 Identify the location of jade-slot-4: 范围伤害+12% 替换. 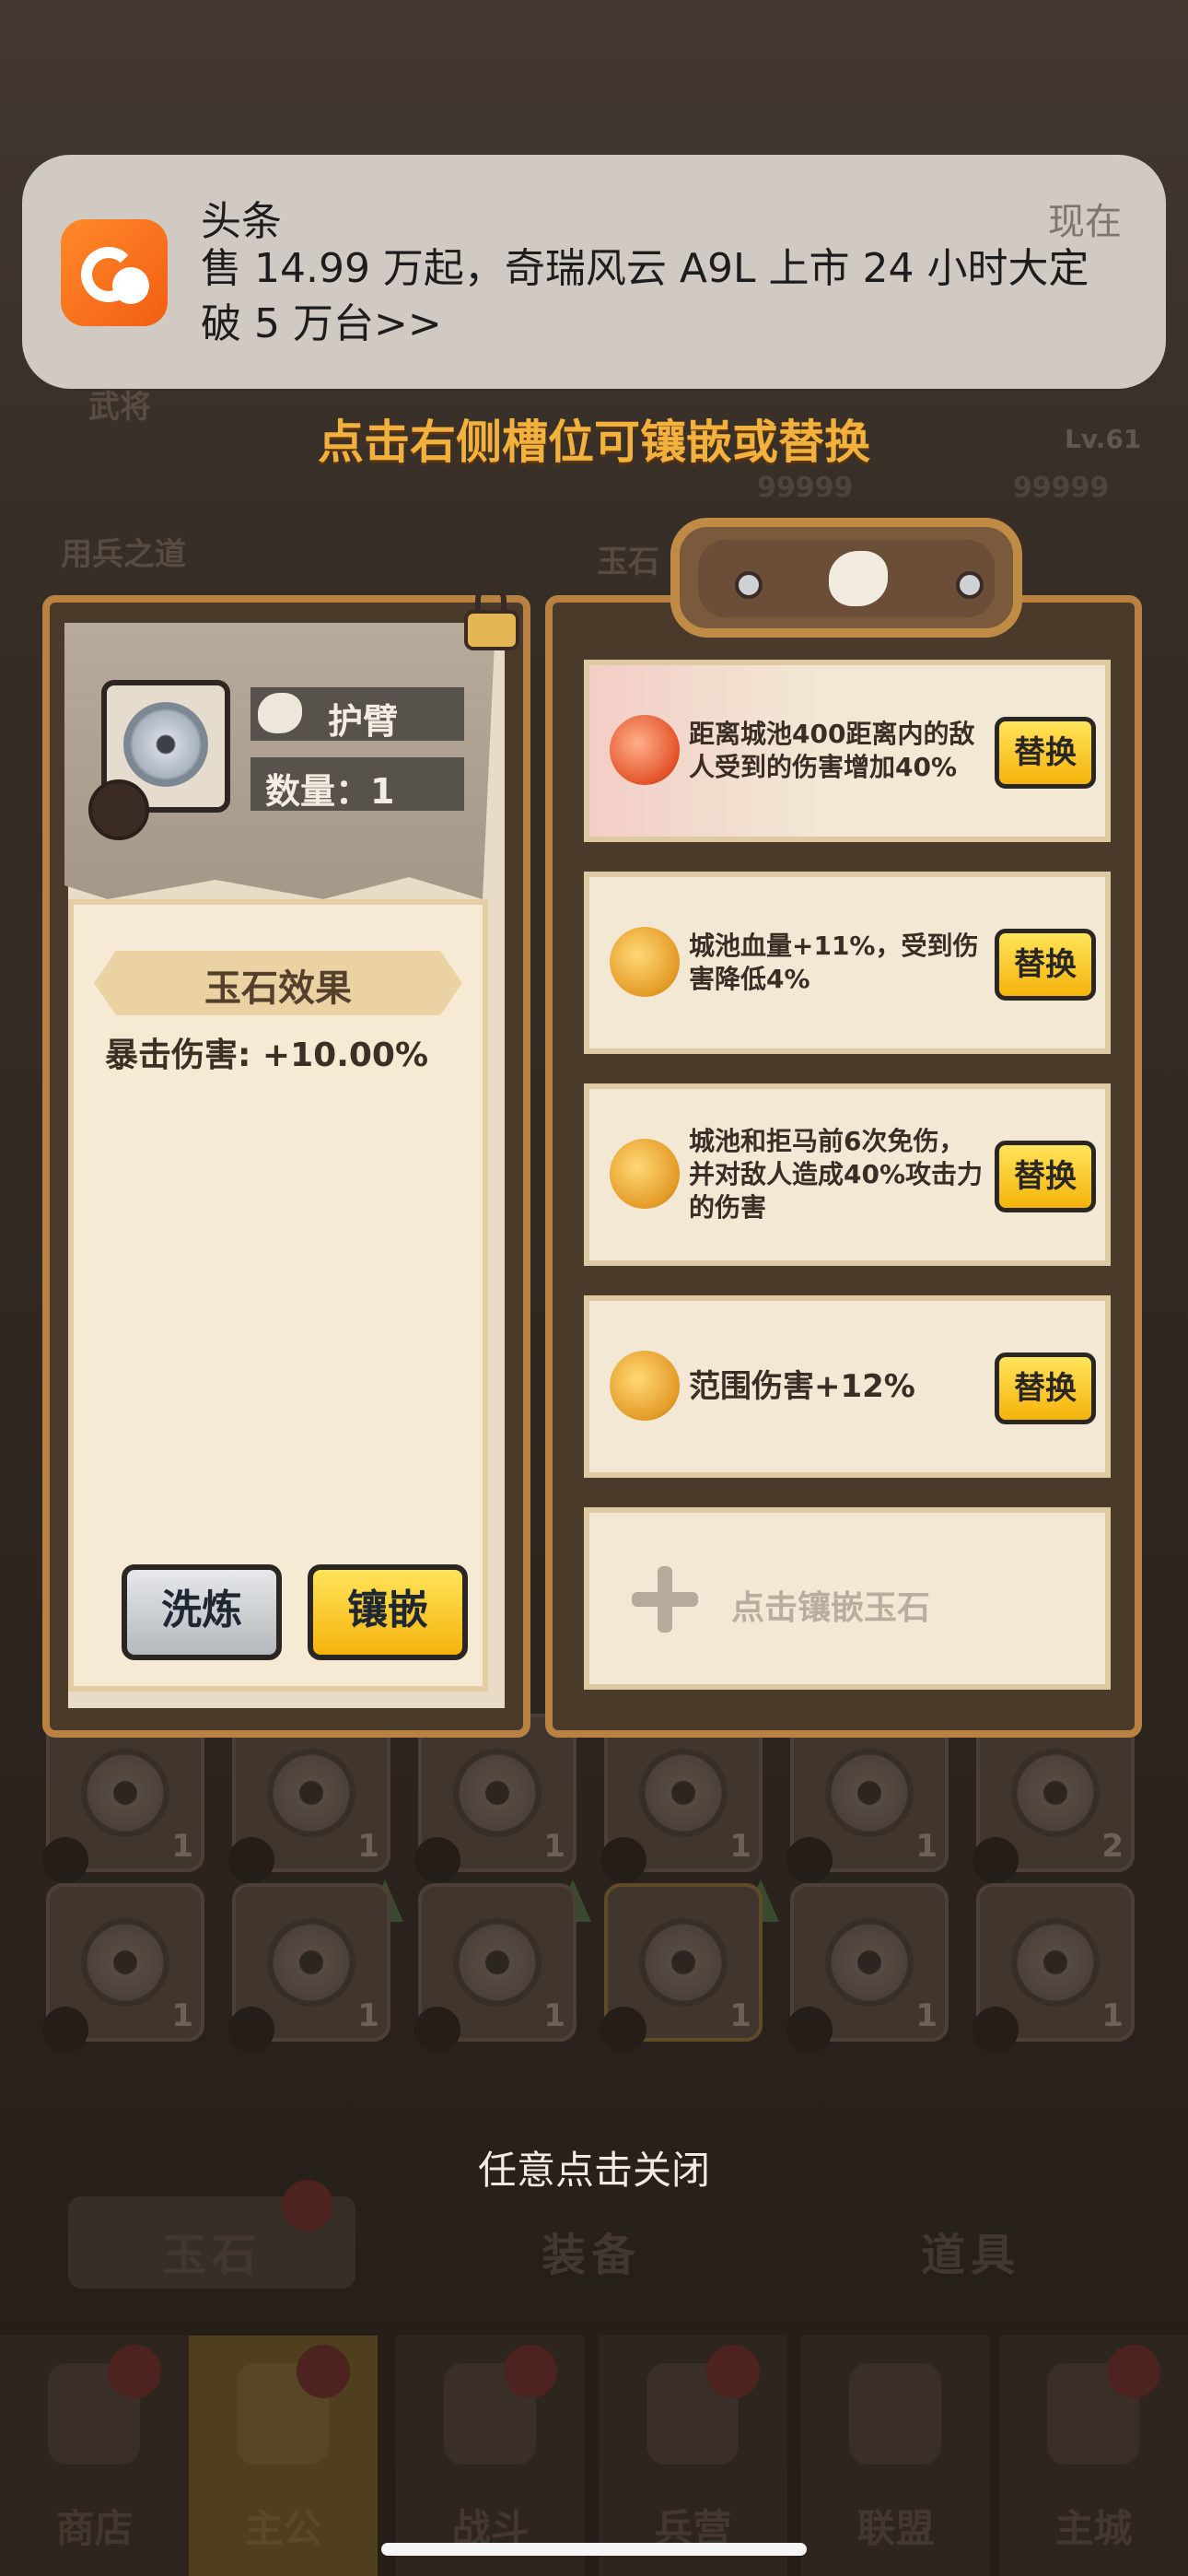
(847, 1386).